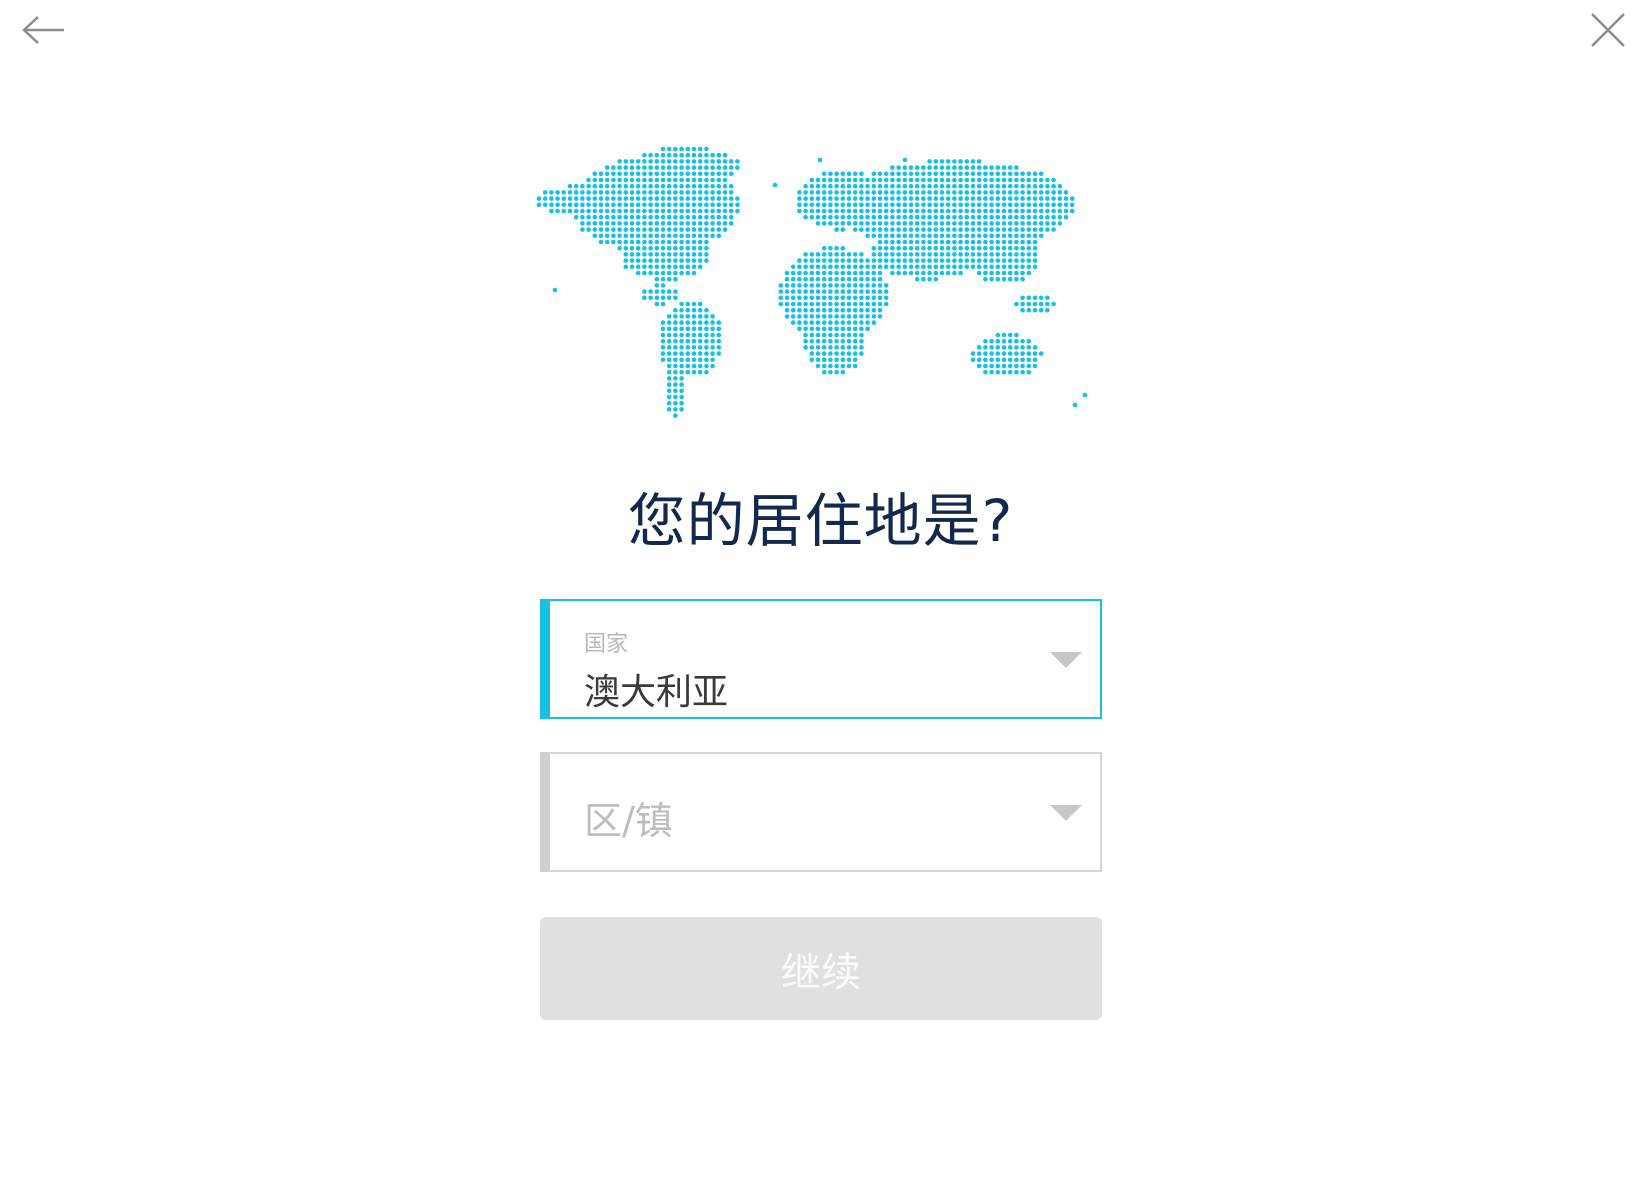 The width and height of the screenshot is (1641, 1201). Describe the element at coordinates (1608, 30) in the screenshot. I see `close-button` at that location.